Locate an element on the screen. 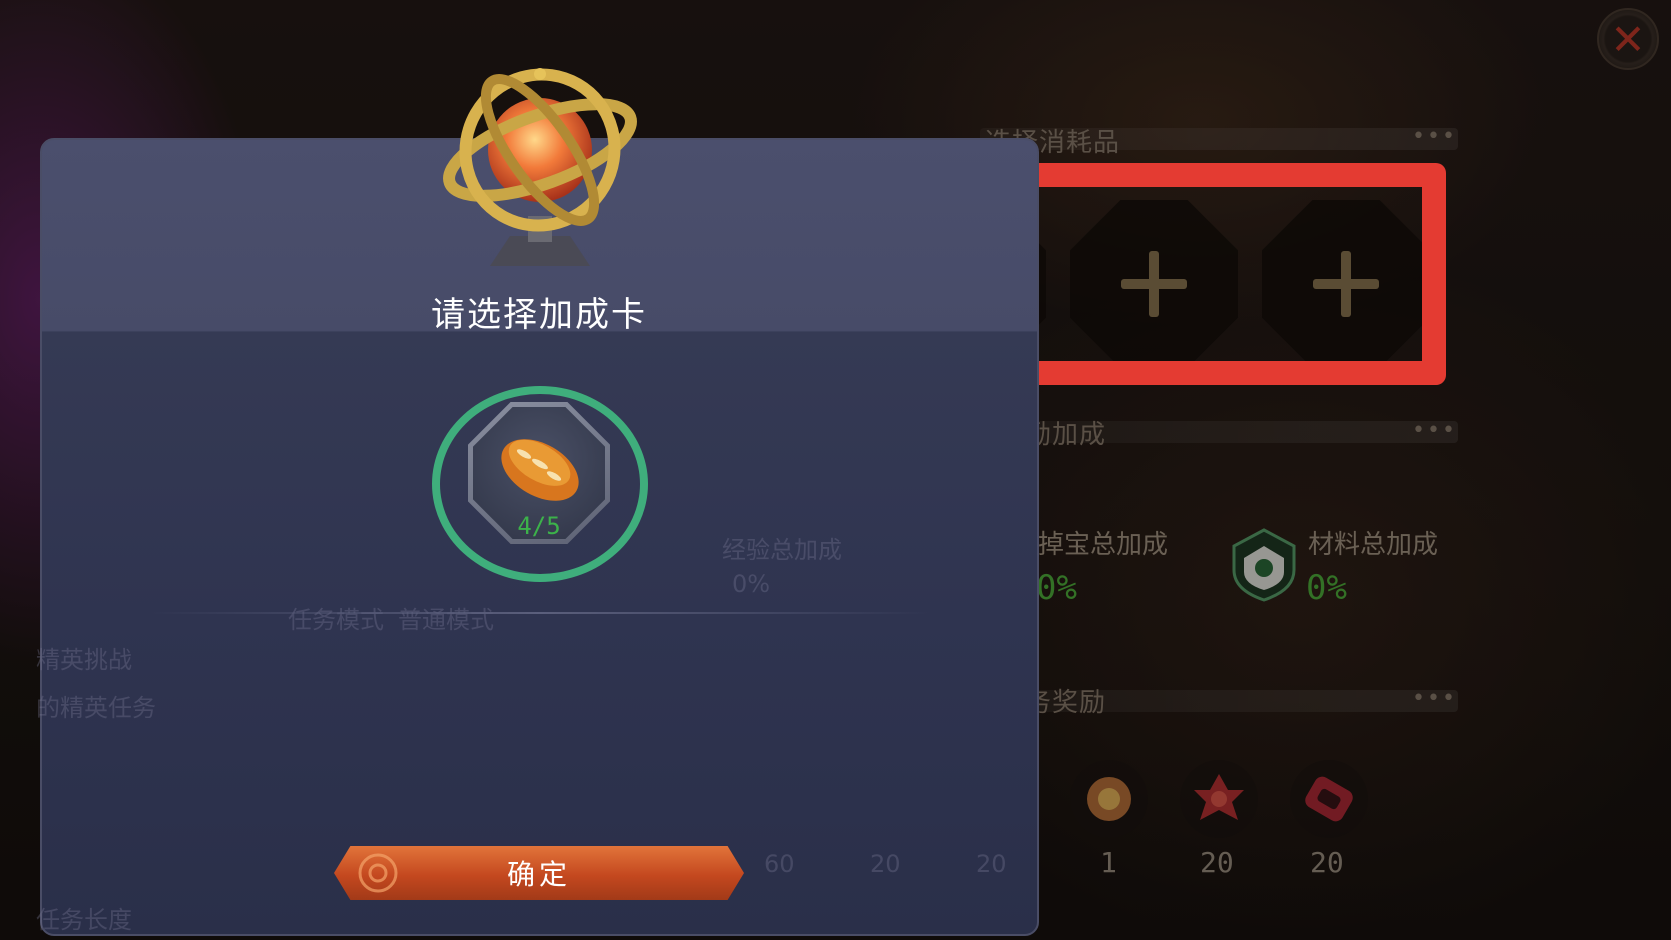 The width and height of the screenshot is (1671, 940). bread-icon is located at coordinates (540, 470).